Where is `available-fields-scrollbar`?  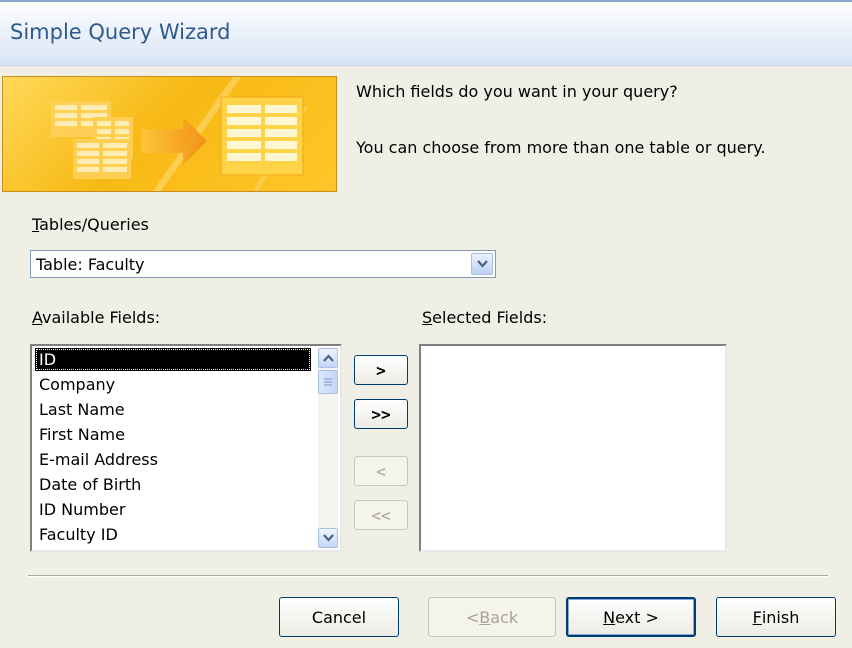
available-fields-scrollbar is located at coordinates (328, 448).